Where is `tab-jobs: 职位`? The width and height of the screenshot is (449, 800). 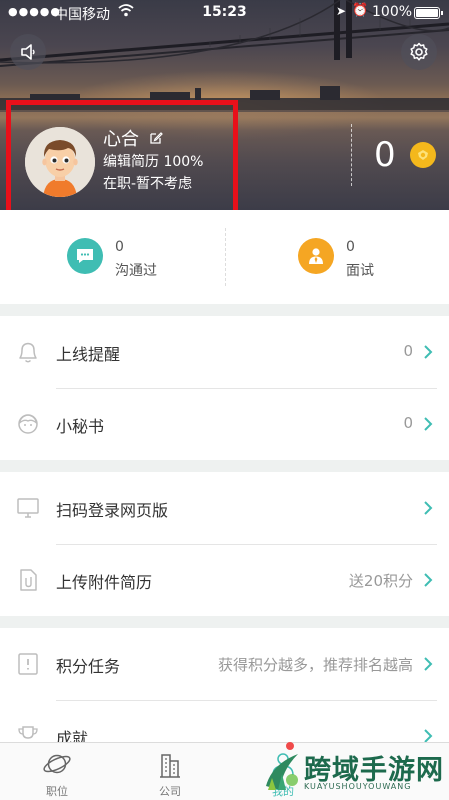
tab-jobs: 职位 is located at coordinates (57, 771).